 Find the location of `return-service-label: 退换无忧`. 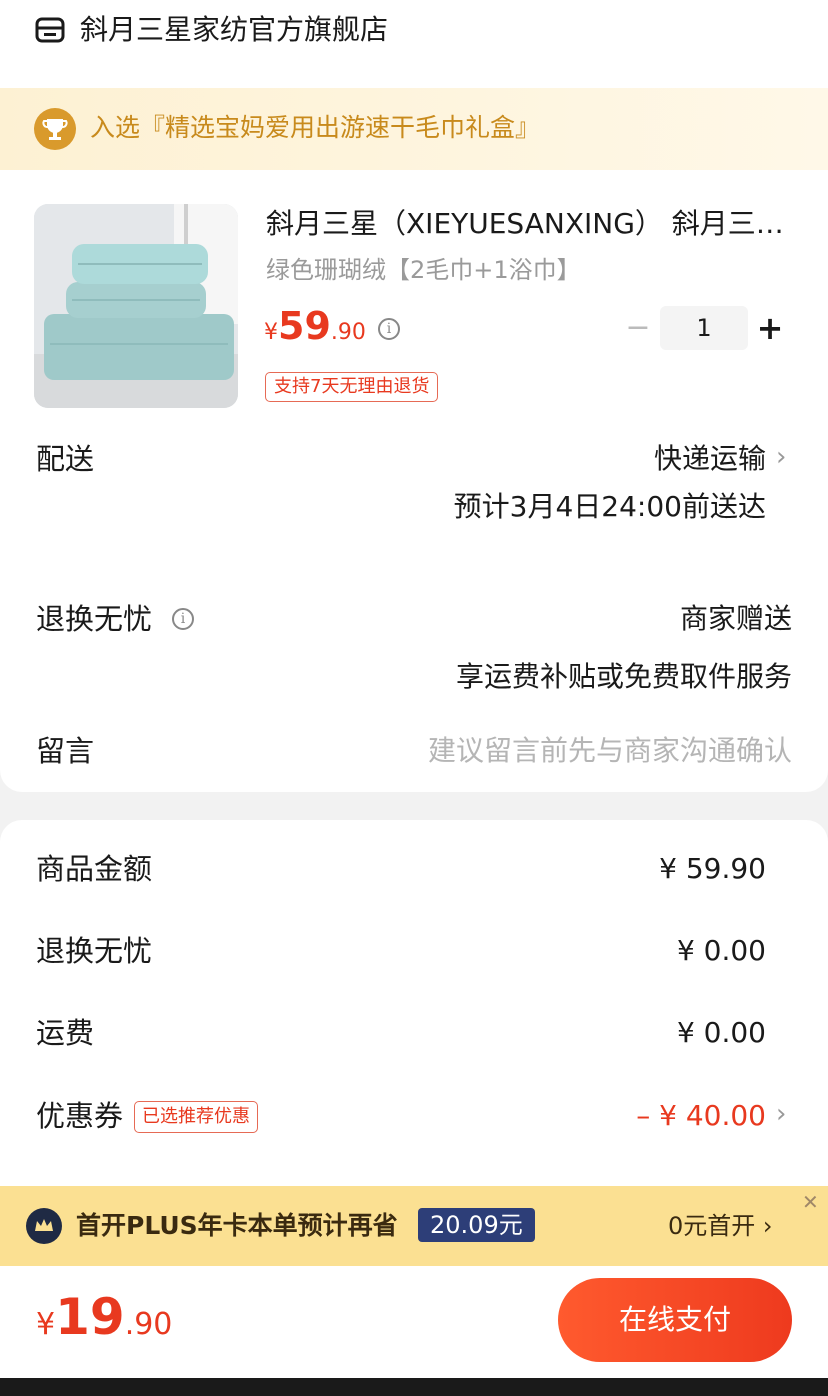

return-service-label: 退换无忧 is located at coordinates (94, 619).